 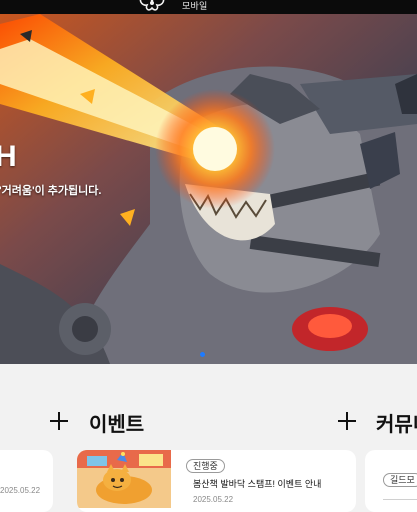 What do you see at coordinates (124, 479) in the screenshot?
I see `event-thumbnail` at bounding box center [124, 479].